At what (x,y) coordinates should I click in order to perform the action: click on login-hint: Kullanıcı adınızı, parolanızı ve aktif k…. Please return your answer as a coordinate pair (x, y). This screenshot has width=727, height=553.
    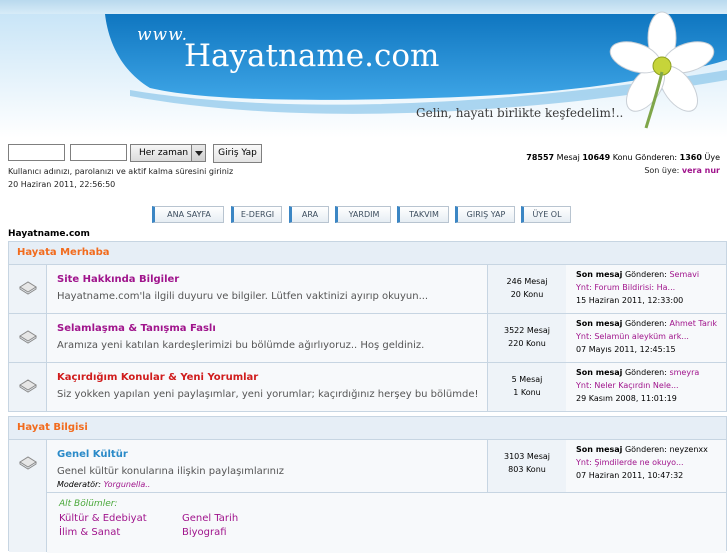
    Looking at the image, I should click on (121, 171).